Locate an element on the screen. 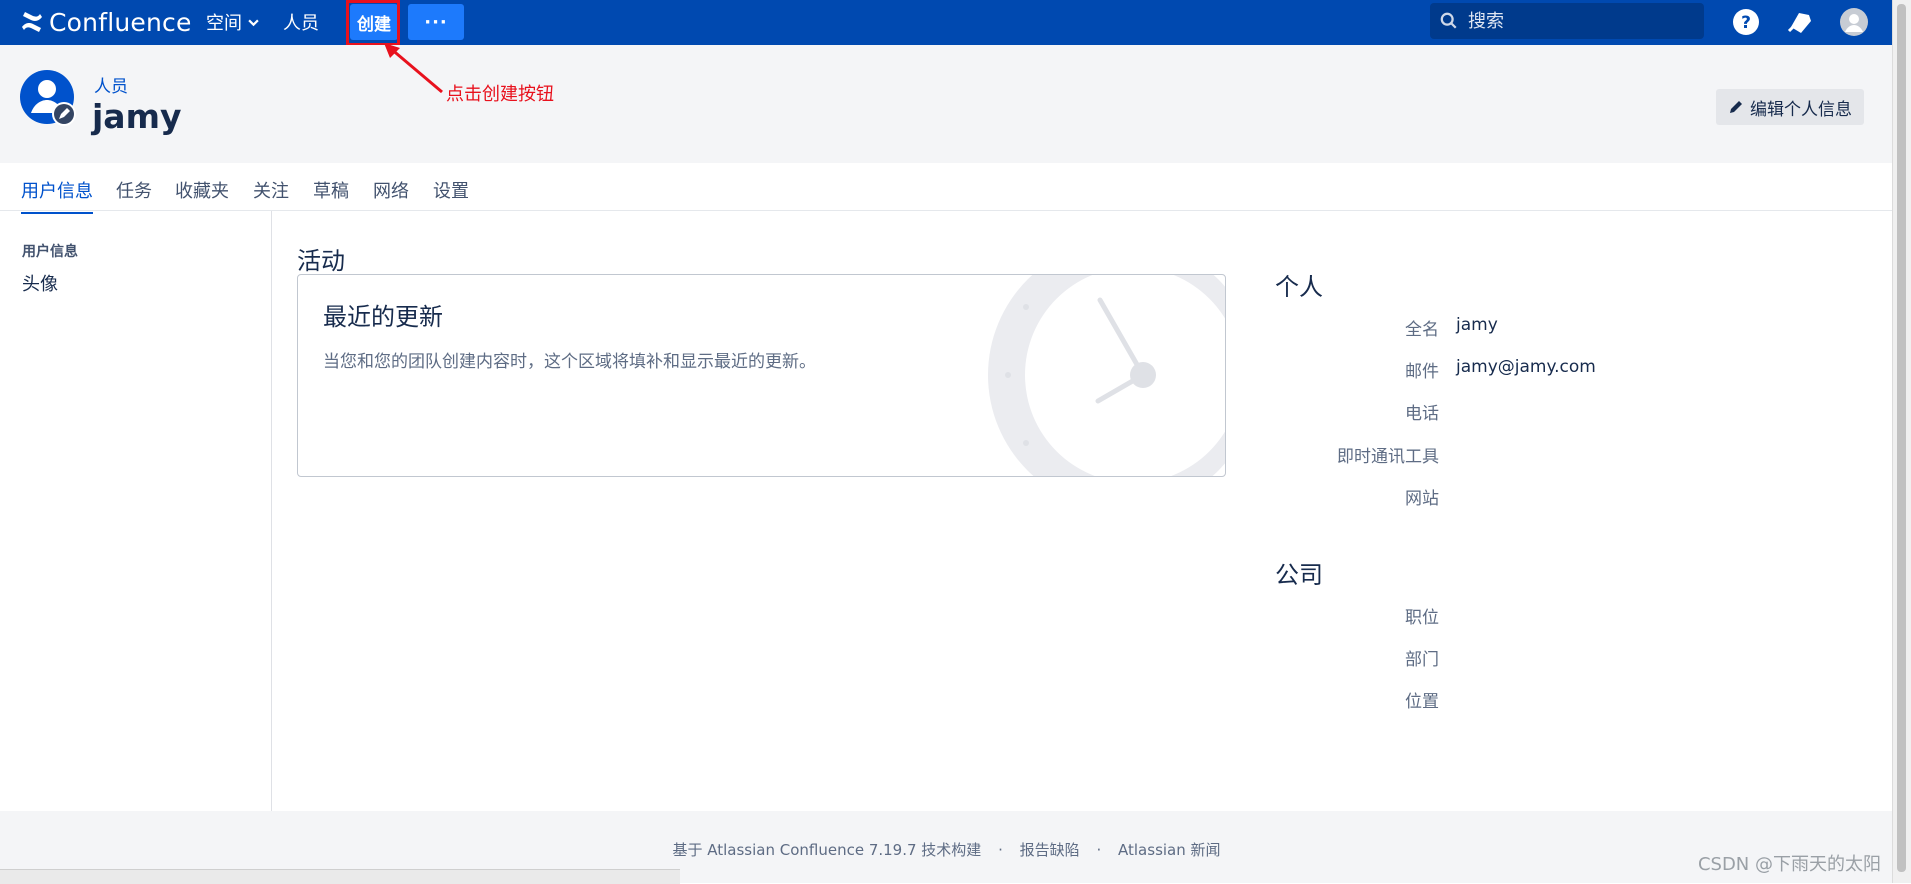  clock-icon is located at coordinates (1106, 375).